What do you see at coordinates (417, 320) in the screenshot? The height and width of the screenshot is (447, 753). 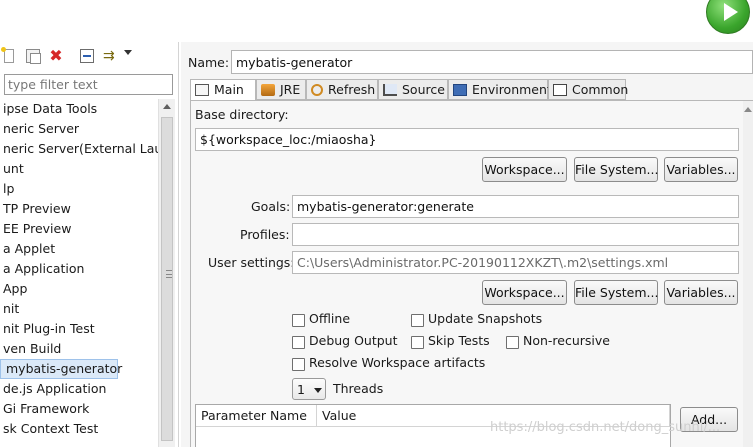 I see `update-snapshots-checkbox` at bounding box center [417, 320].